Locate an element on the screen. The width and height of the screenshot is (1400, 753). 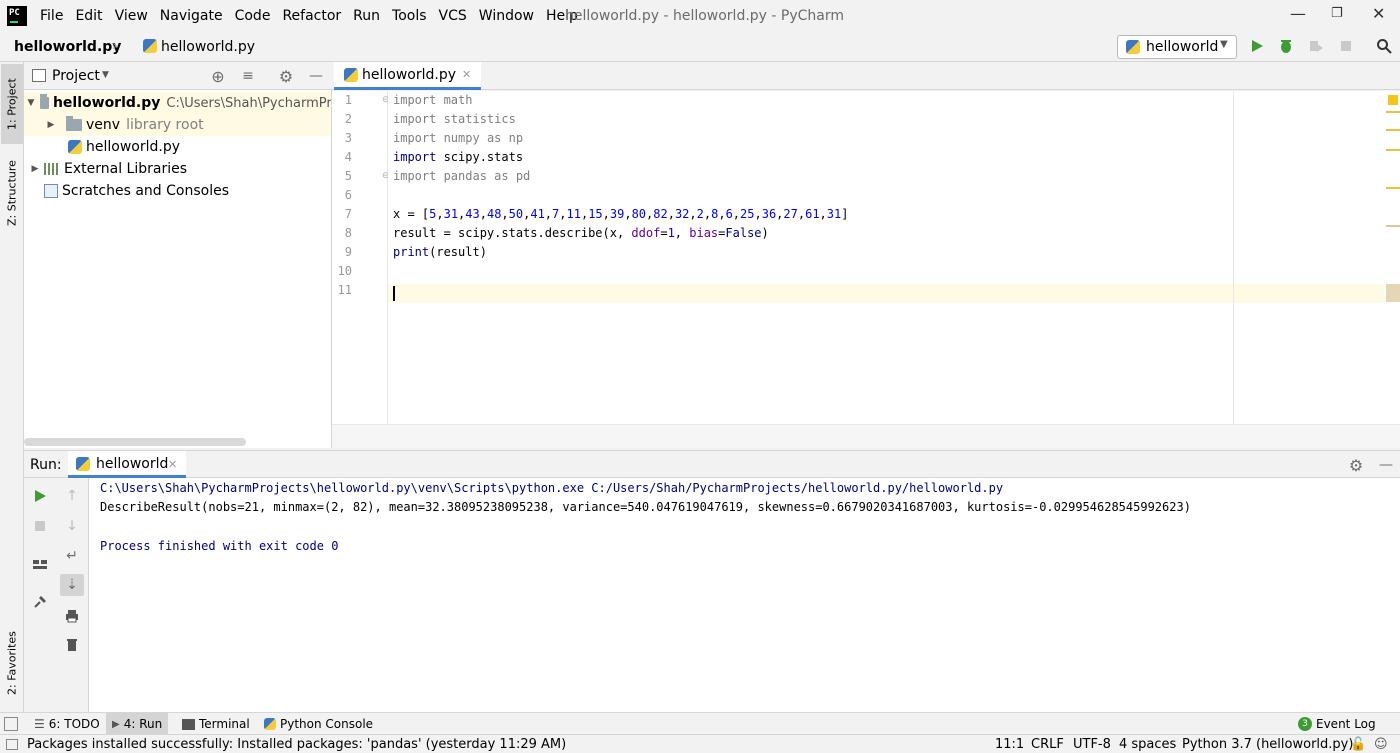
tool-tab-terminal: Terminal is located at coordinates (216, 724).